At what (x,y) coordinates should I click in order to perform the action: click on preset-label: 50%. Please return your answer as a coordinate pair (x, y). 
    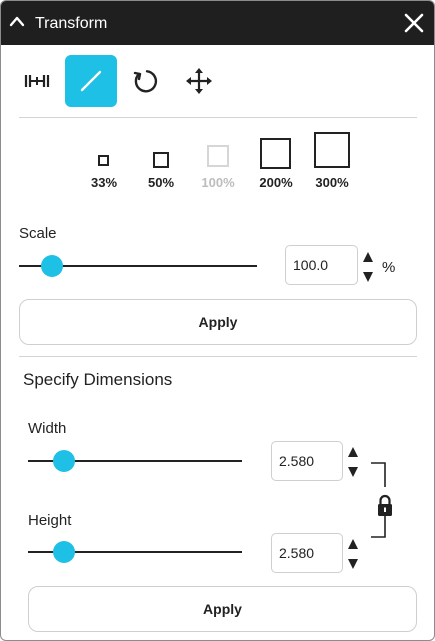
    Looking at the image, I should click on (161, 182).